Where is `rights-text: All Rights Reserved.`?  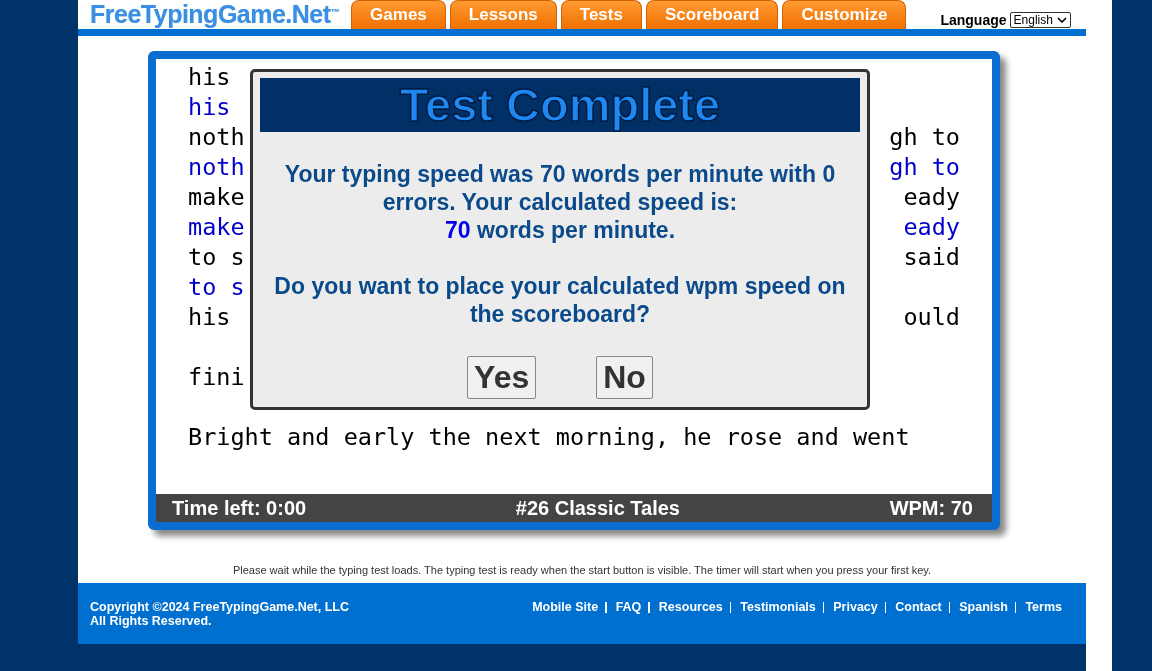
rights-text: All Rights Reserved. is located at coordinates (151, 621).